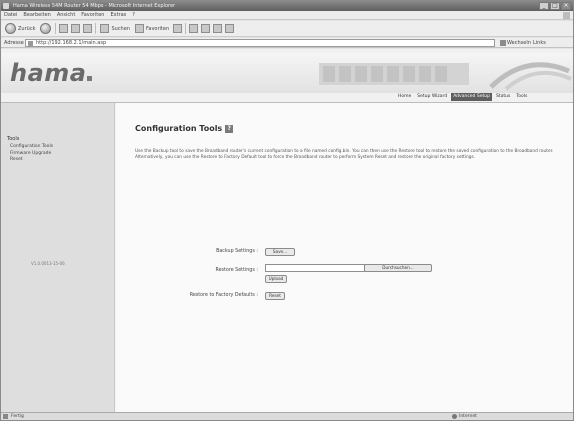 The height and width of the screenshot is (421, 574). What do you see at coordinates (544, 6) in the screenshot?
I see `minimize-button: _` at bounding box center [544, 6].